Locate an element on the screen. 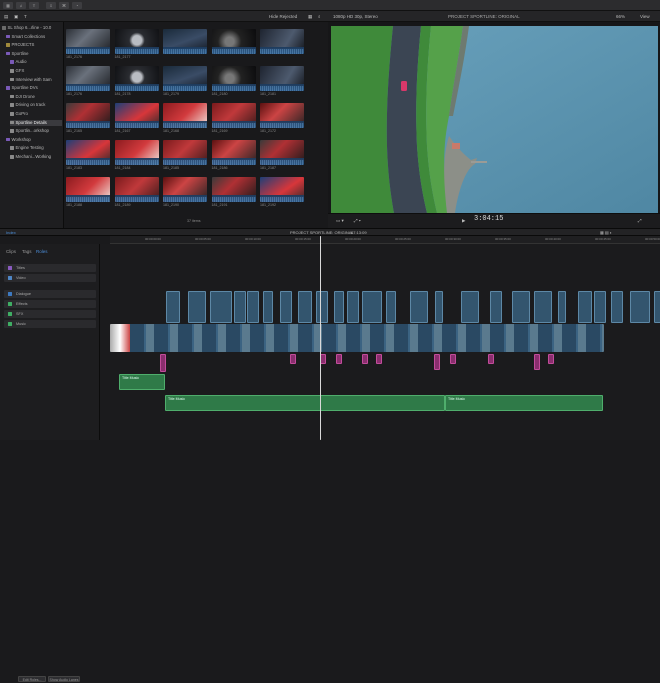 The image size is (660, 683). sidebar-item: Sportline DVs is located at coordinates (34, 88).